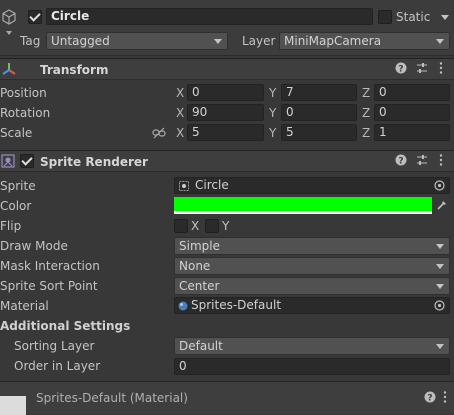 The height and width of the screenshot is (415, 454). I want to click on position-y-field: 7, so click(319, 92).